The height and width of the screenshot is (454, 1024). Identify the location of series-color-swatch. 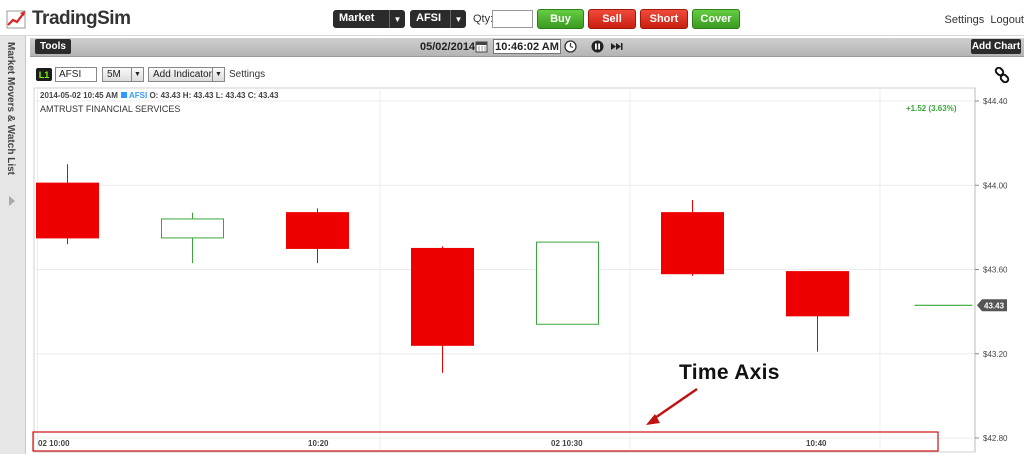
(123, 95).